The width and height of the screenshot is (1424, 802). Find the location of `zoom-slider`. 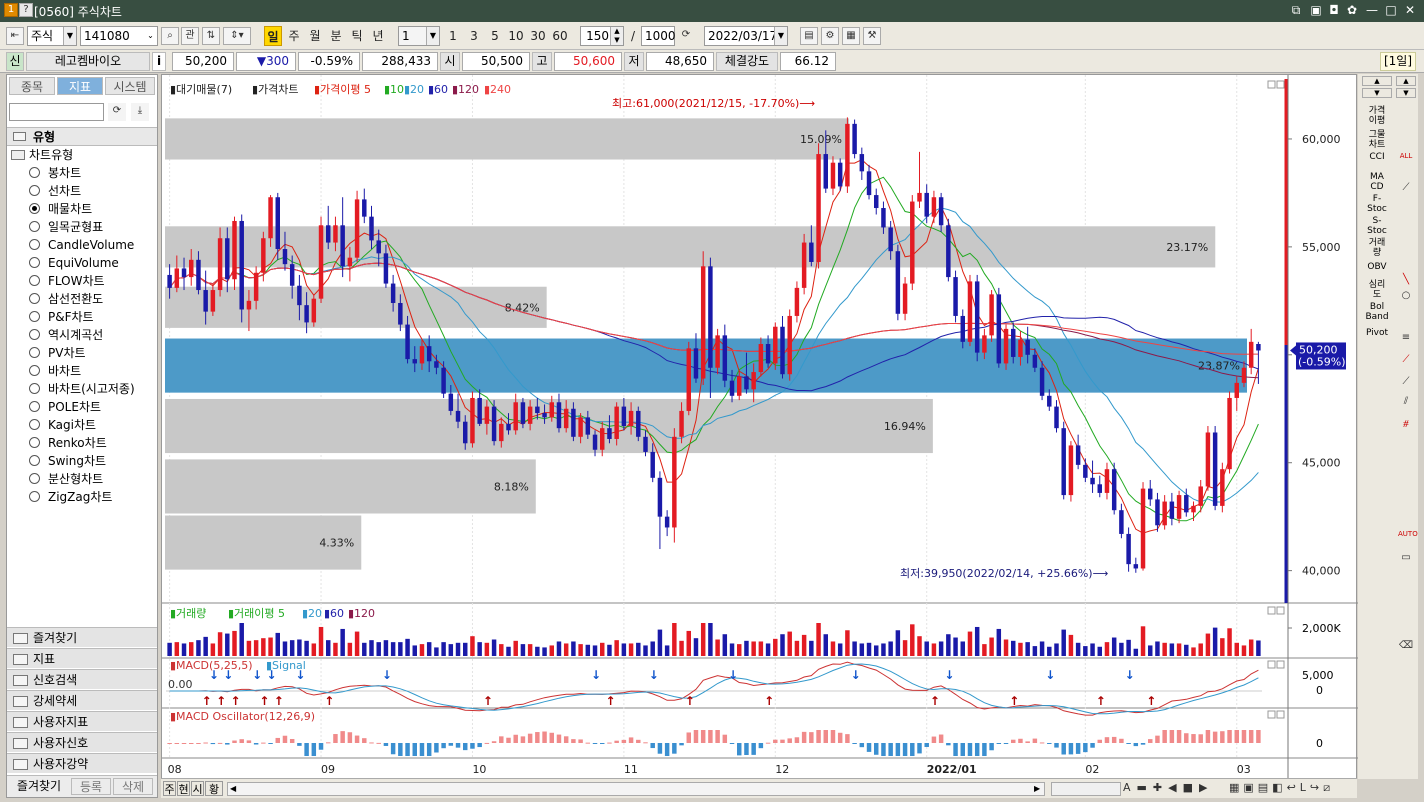

zoom-slider is located at coordinates (1086, 789).